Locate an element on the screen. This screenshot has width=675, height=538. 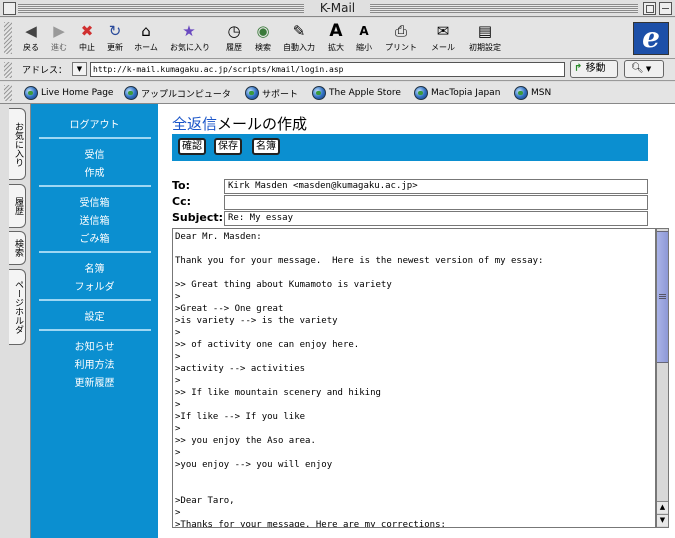
sidebar-item-update-history: 更新履歴 is located at coordinates (94, 381).